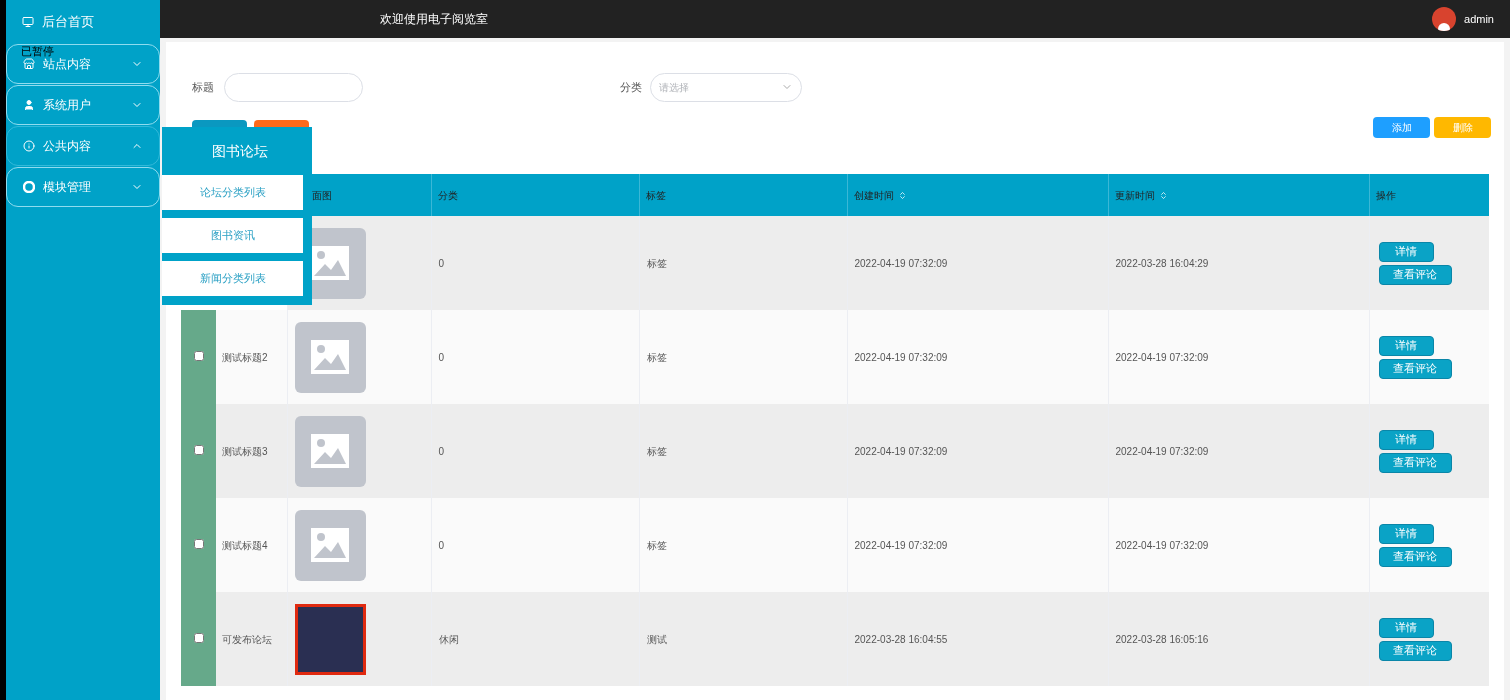 Image resolution: width=1510 pixels, height=700 pixels. What do you see at coordinates (83, 22) in the screenshot?
I see `home-link: 后台首页` at bounding box center [83, 22].